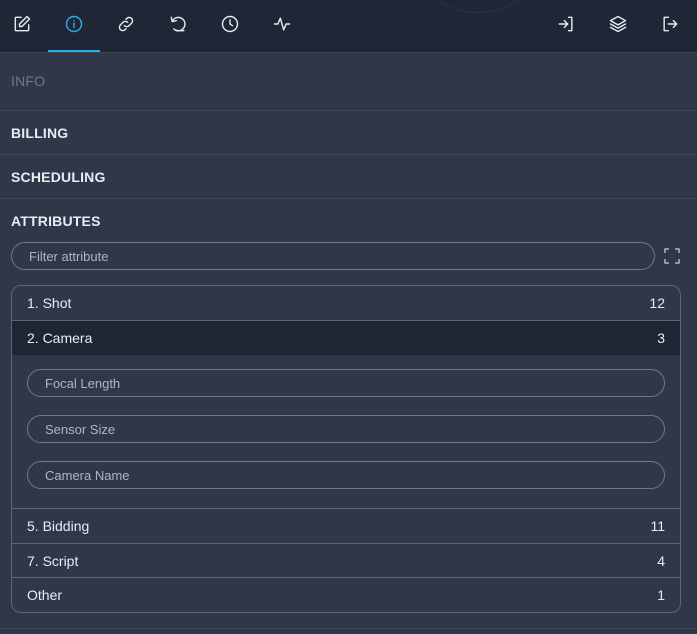 The width and height of the screenshot is (697, 634). I want to click on edit-button, so click(24, 26).